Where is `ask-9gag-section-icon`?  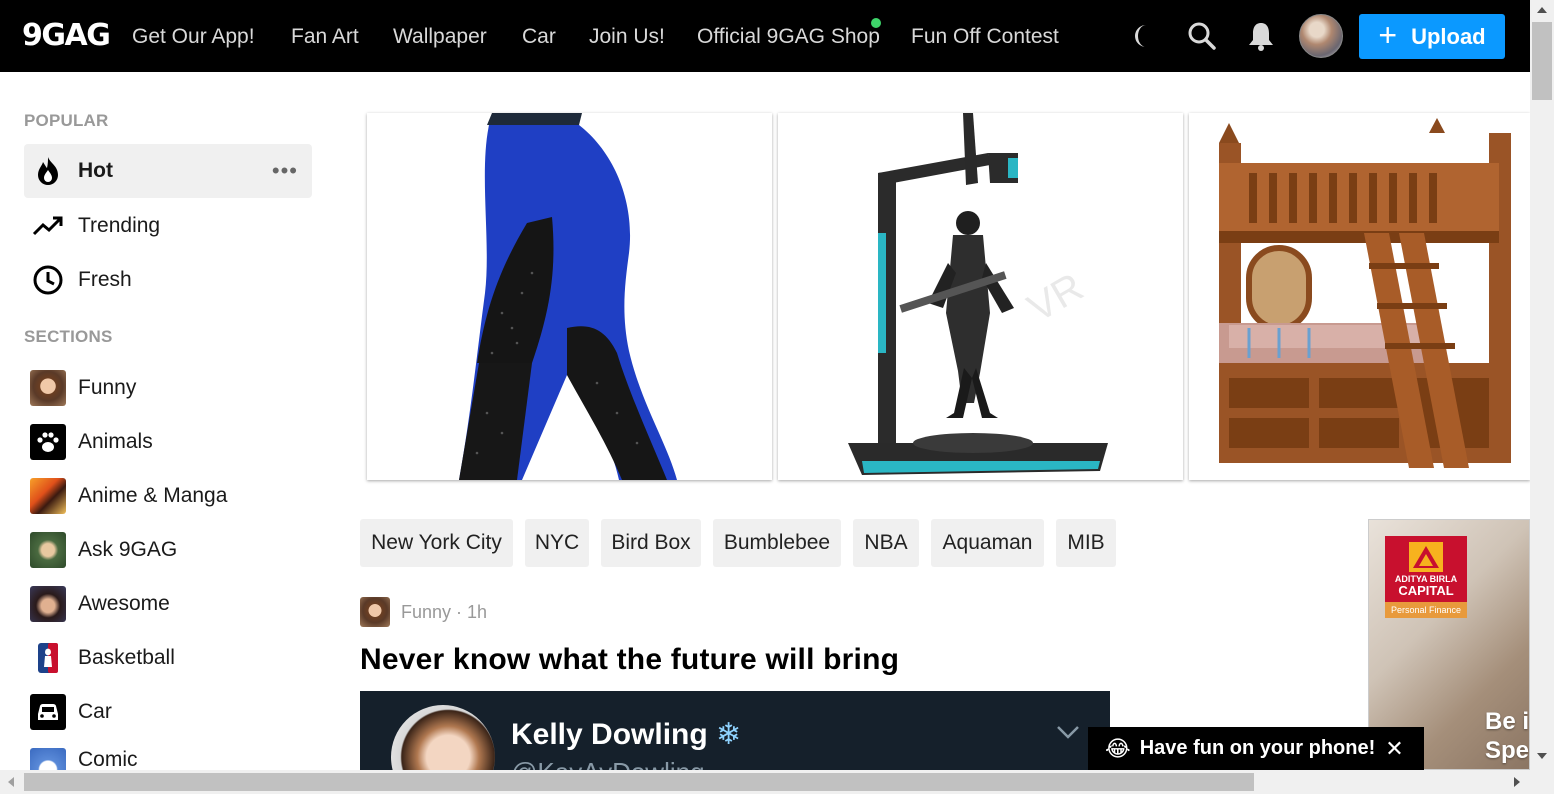
ask-9gag-section-icon is located at coordinates (48, 550).